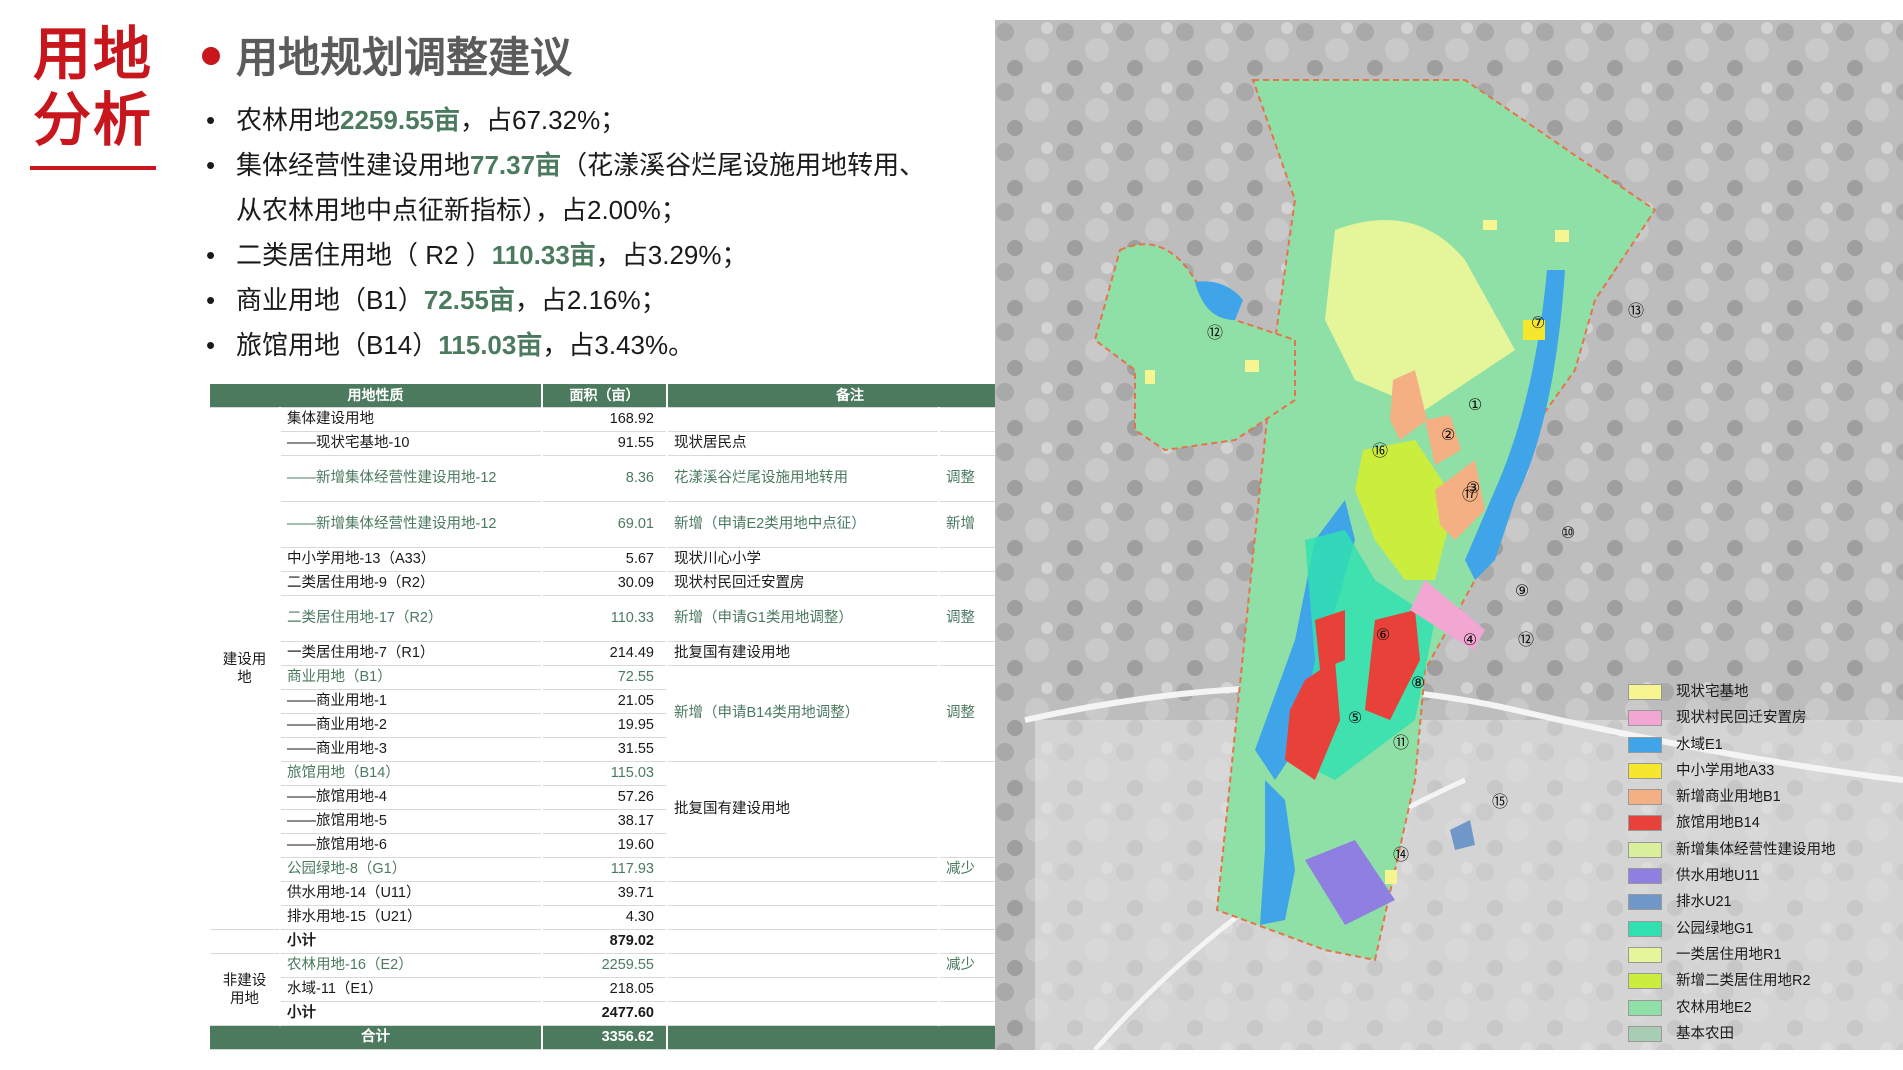  I want to click on cell-area: 21.05, so click(605, 701).